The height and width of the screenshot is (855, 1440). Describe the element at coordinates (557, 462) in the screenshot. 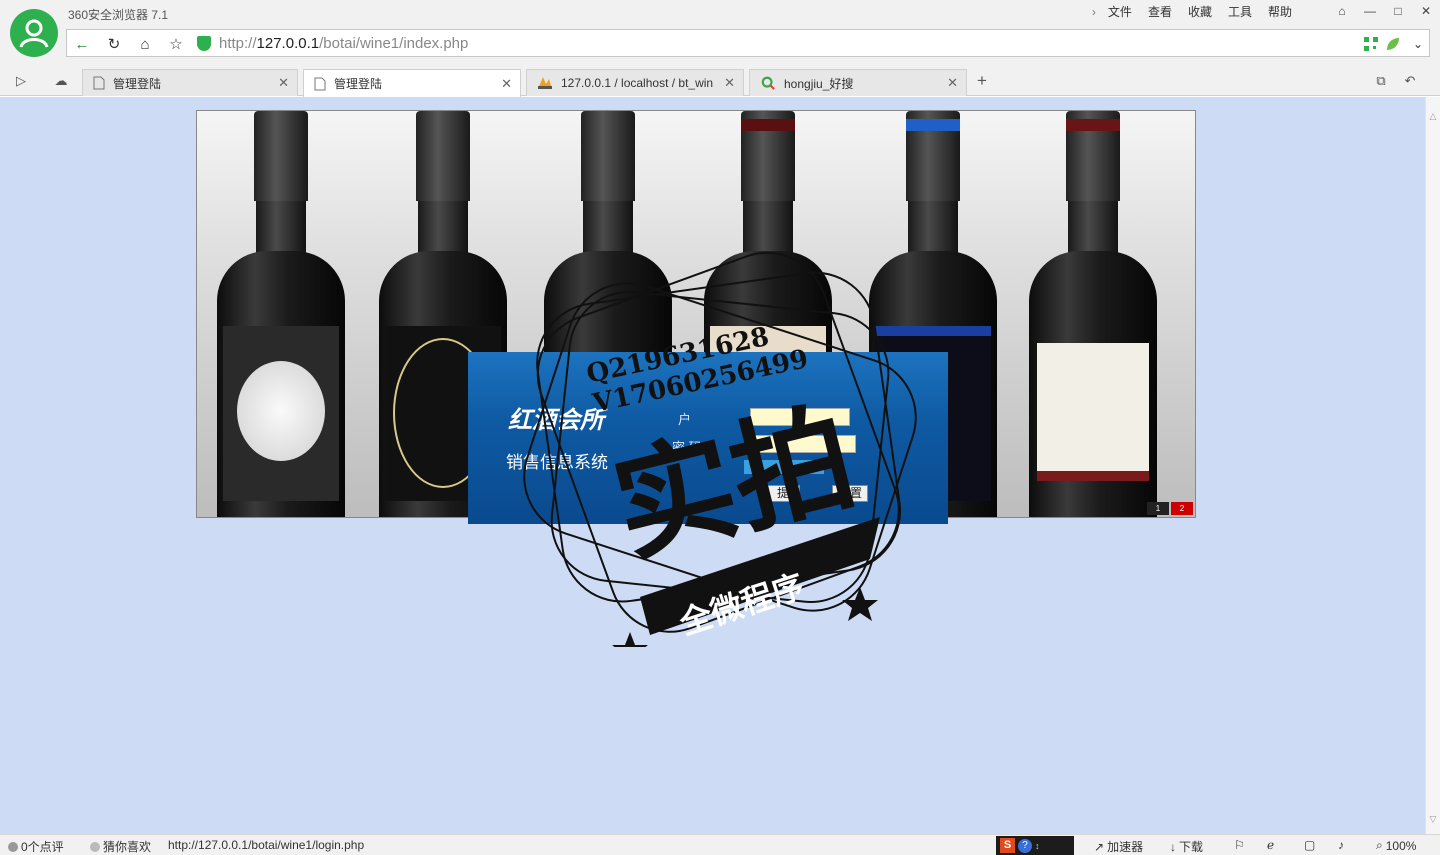

I see `brand-subtitle: 销售信息系统` at that location.